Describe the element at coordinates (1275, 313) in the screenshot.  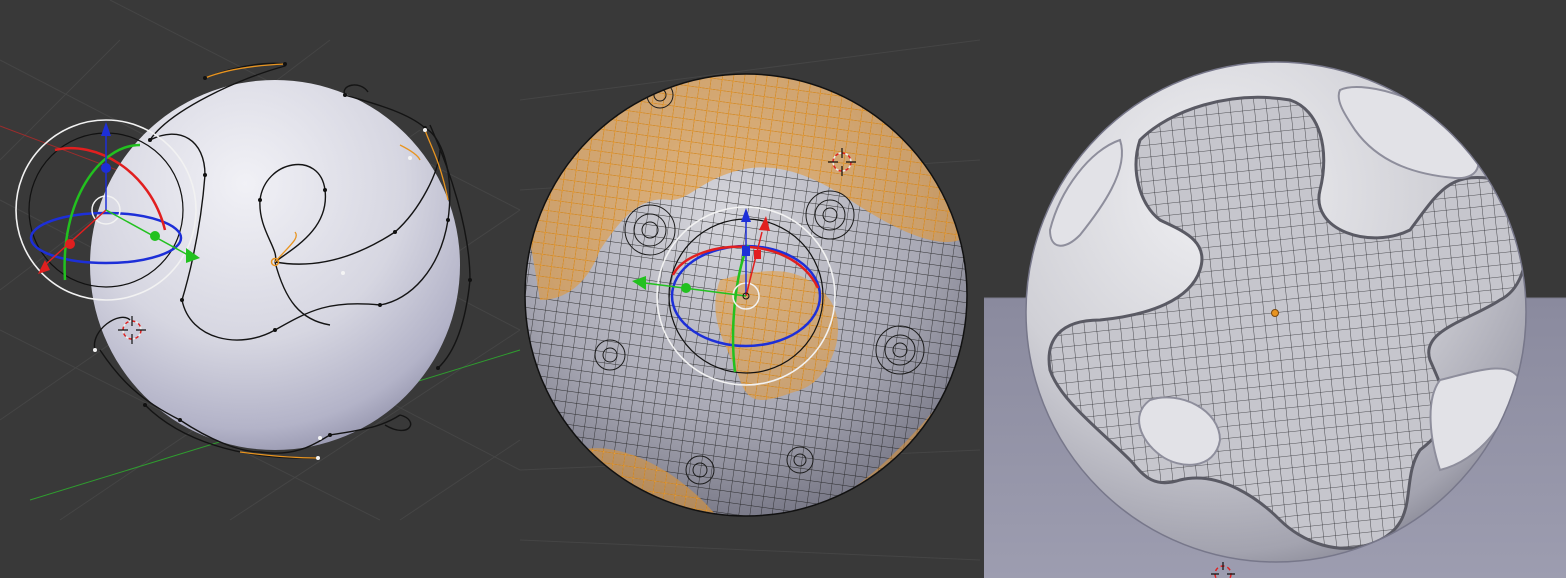
I see `object-origin-icon` at that location.